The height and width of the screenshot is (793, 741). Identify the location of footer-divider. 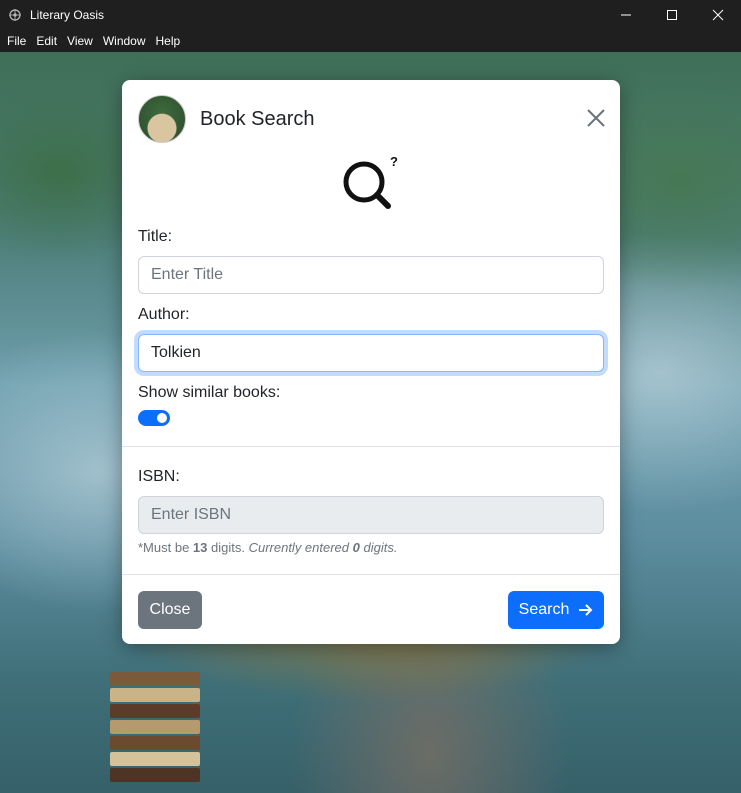
(371, 574).